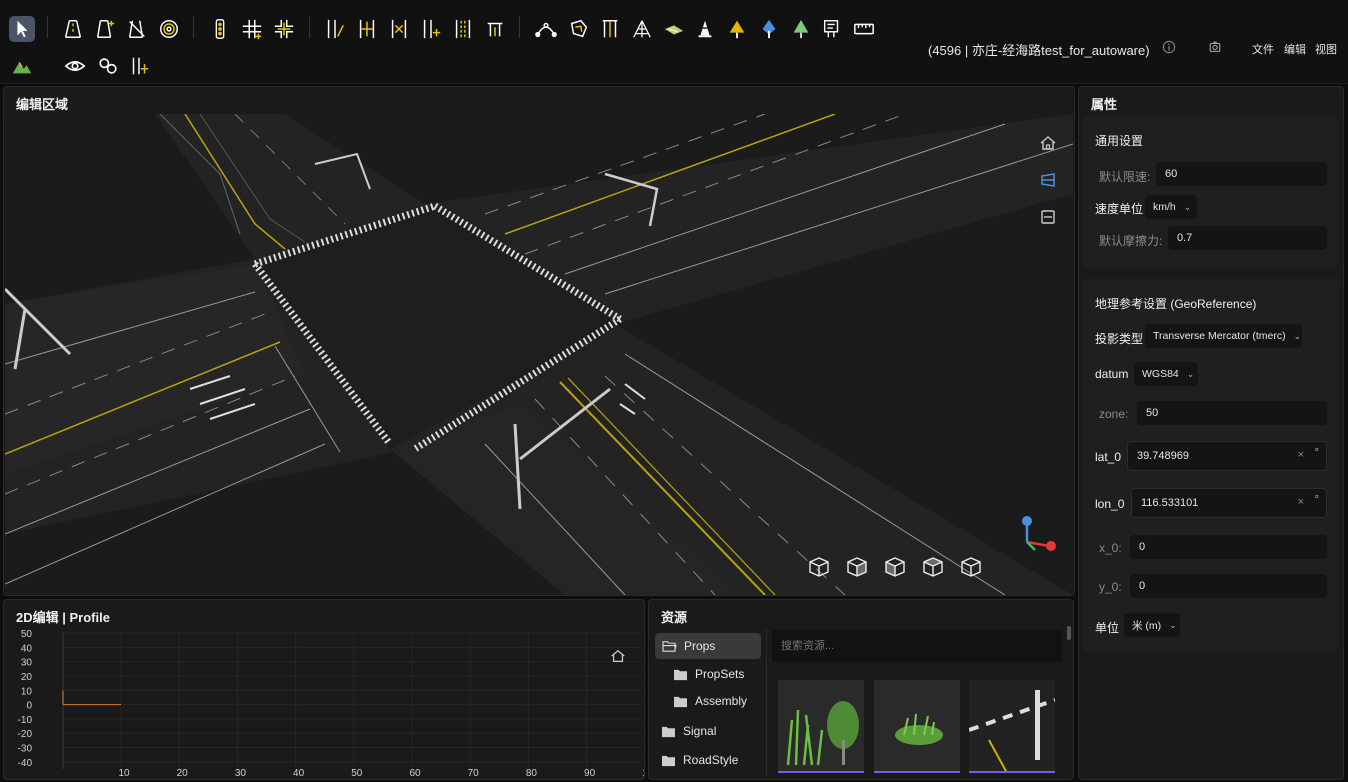  What do you see at coordinates (284, 29) in the screenshot?
I see `junction-icon` at bounding box center [284, 29].